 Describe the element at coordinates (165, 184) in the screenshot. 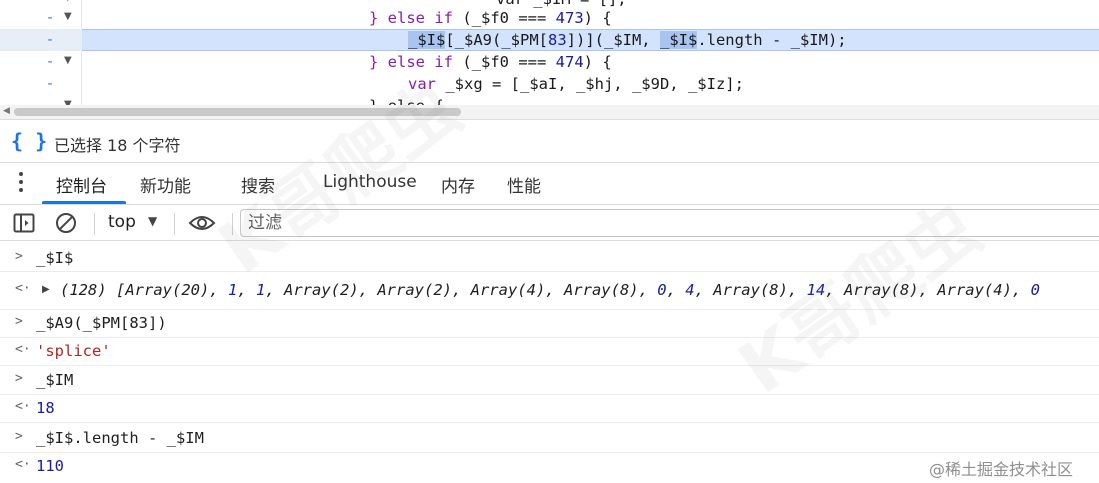

I see `tab-whats-new: 新功能` at that location.